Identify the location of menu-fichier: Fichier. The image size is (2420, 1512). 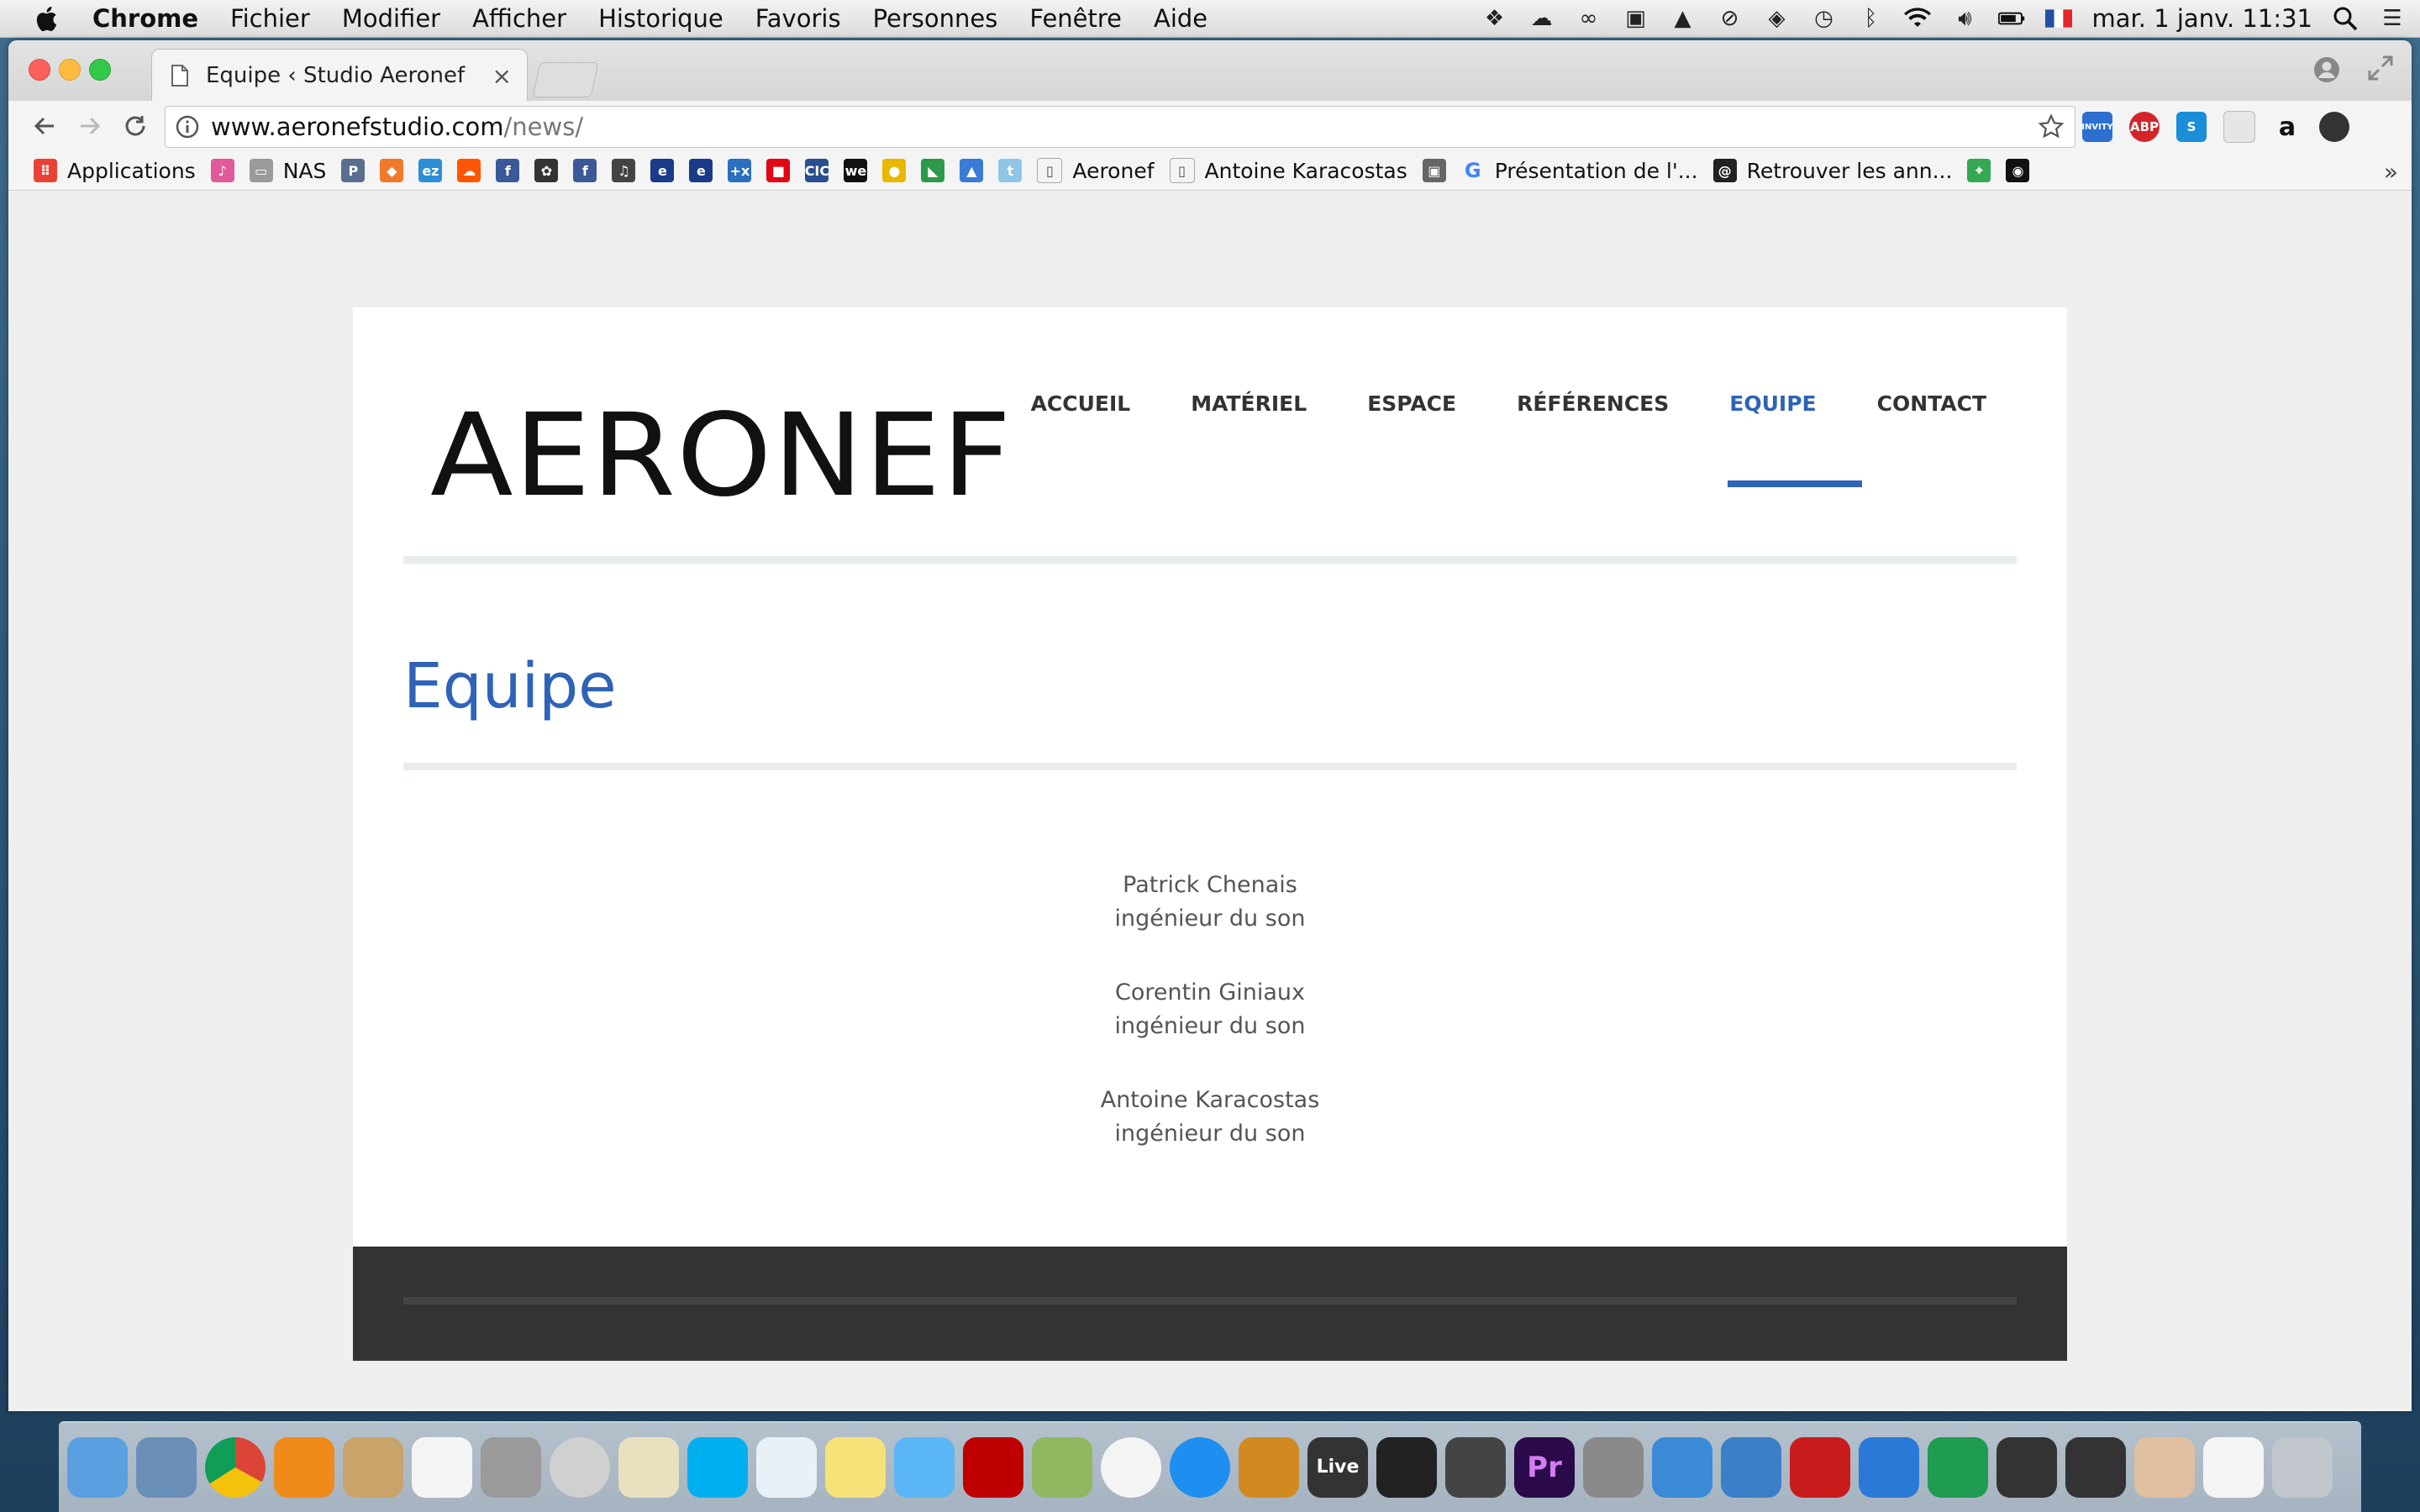
(270, 18).